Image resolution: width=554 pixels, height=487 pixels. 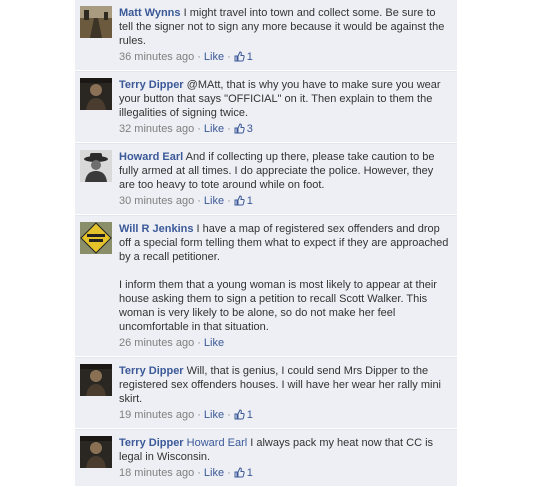 I want to click on timestamp: 18 minutes ago, so click(x=156, y=473).